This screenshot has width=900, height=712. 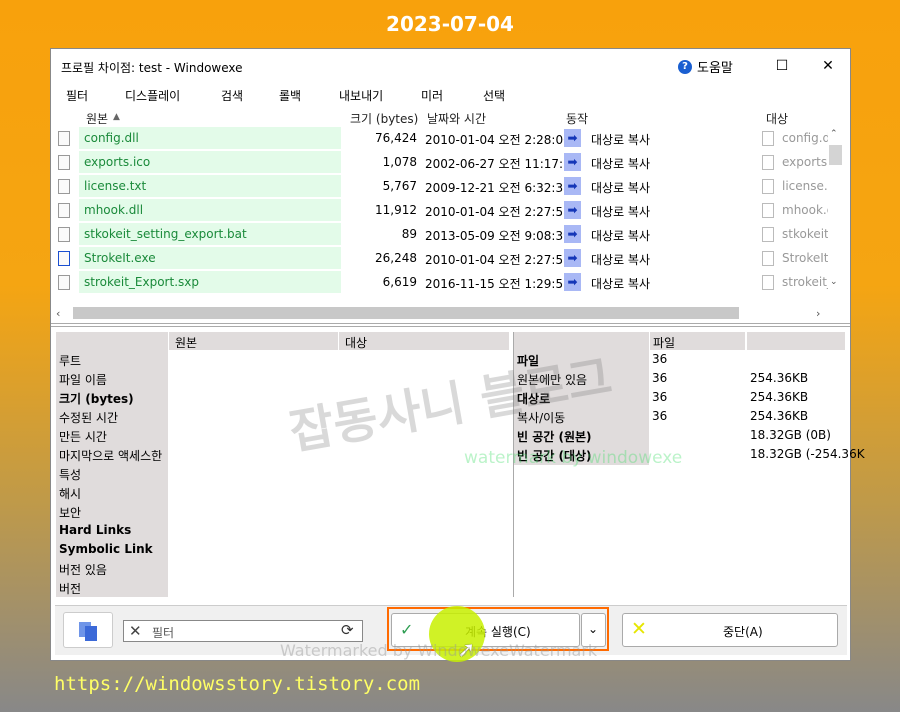 What do you see at coordinates (685, 66) in the screenshot?
I see `help-icon: ?` at bounding box center [685, 66].